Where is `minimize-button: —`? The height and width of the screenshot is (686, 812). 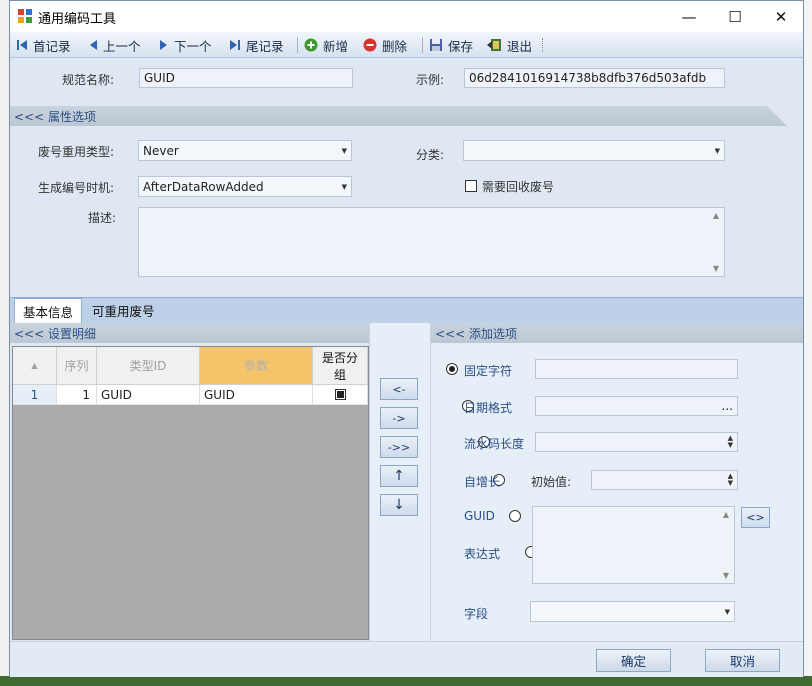
minimize-button: — is located at coordinates (689, 16).